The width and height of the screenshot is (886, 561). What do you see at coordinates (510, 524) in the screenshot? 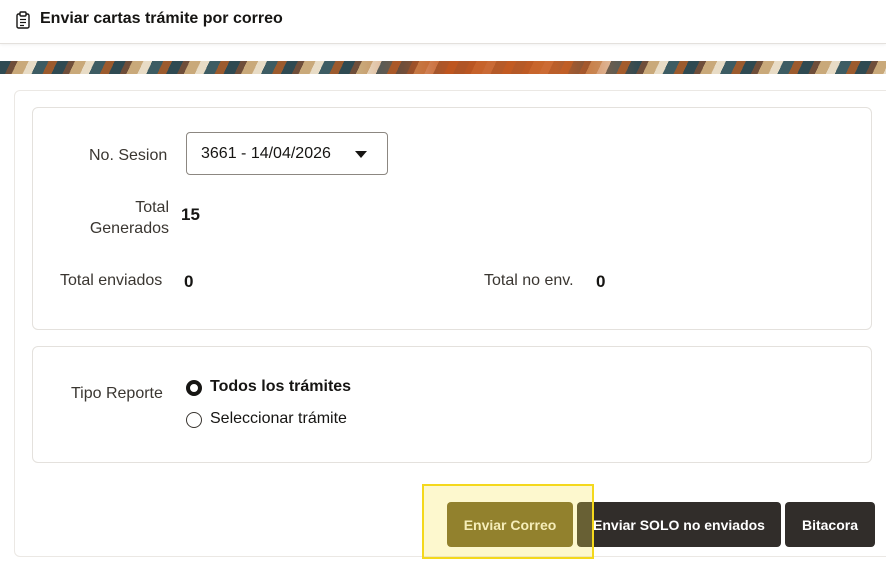
I see `send-email-button: Enviar Correo` at bounding box center [510, 524].